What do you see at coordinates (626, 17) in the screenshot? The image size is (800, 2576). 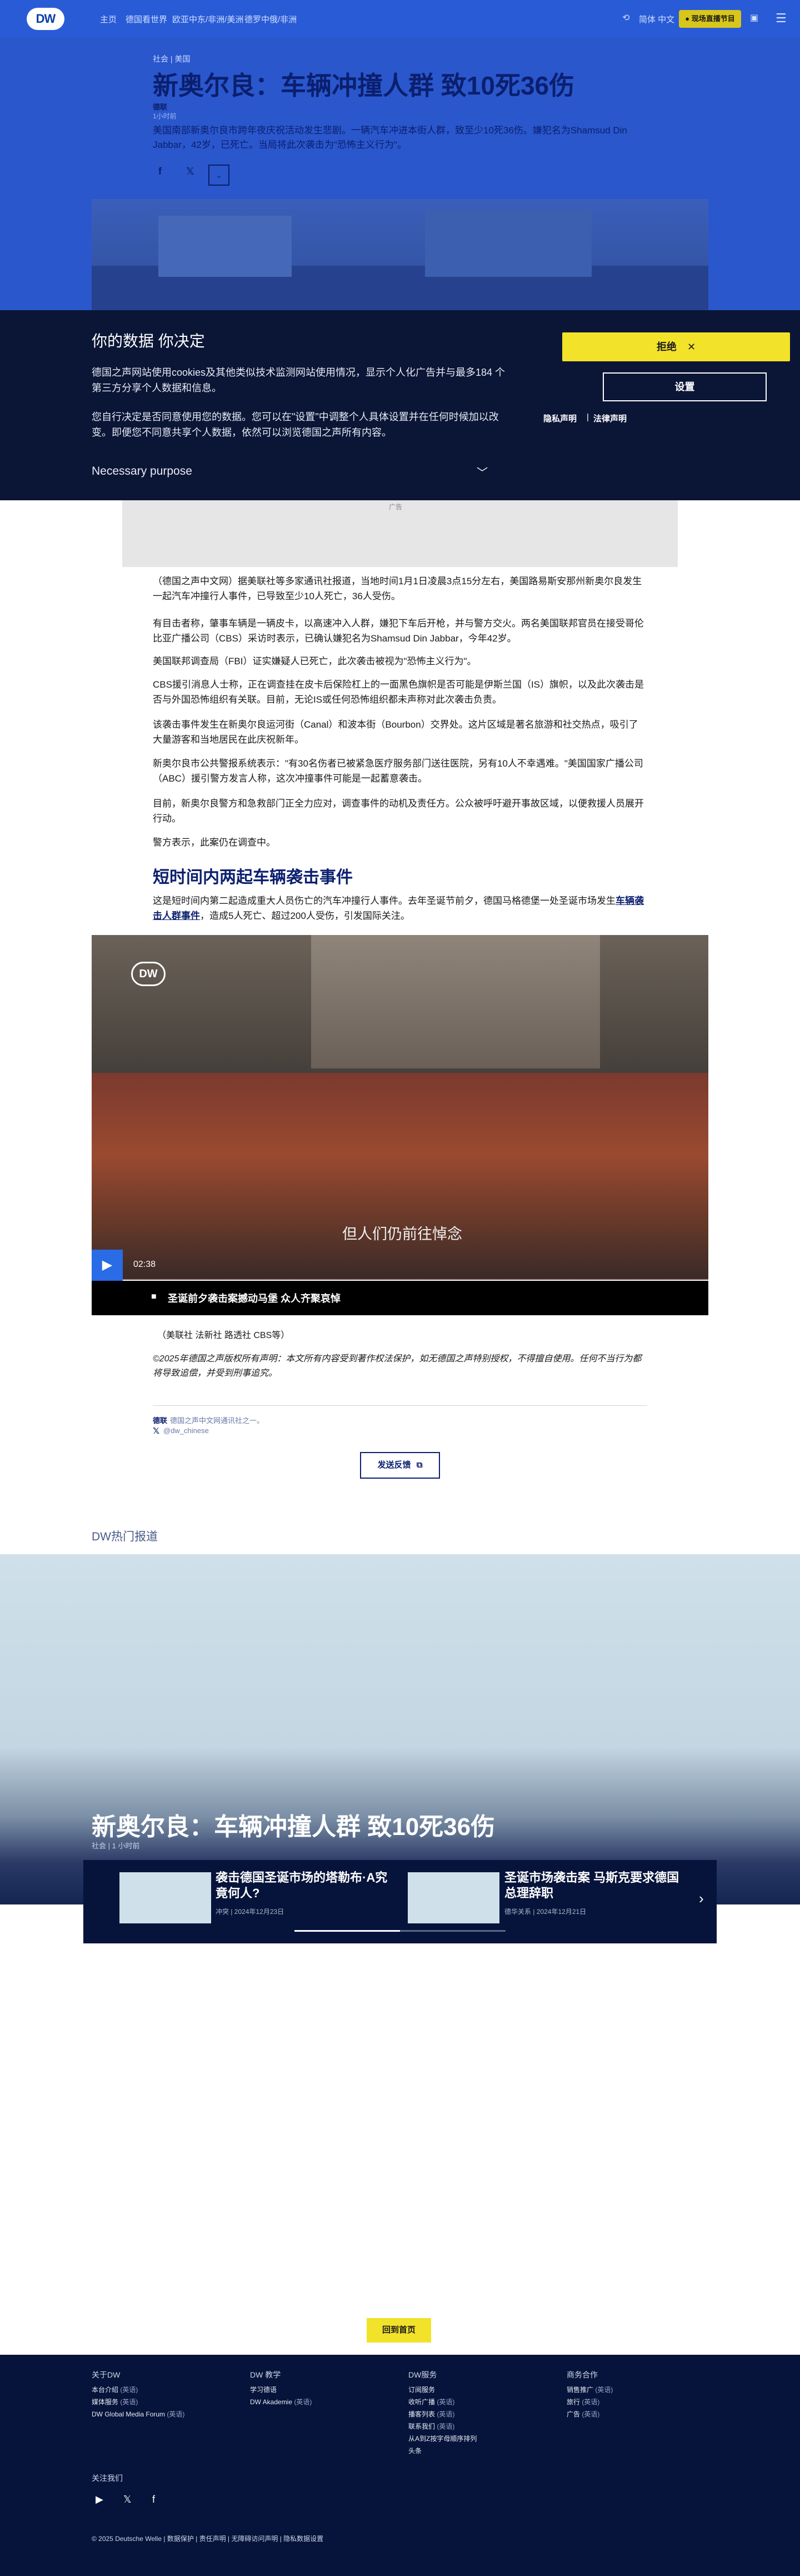 I see `search-icon: ⟲` at bounding box center [626, 17].